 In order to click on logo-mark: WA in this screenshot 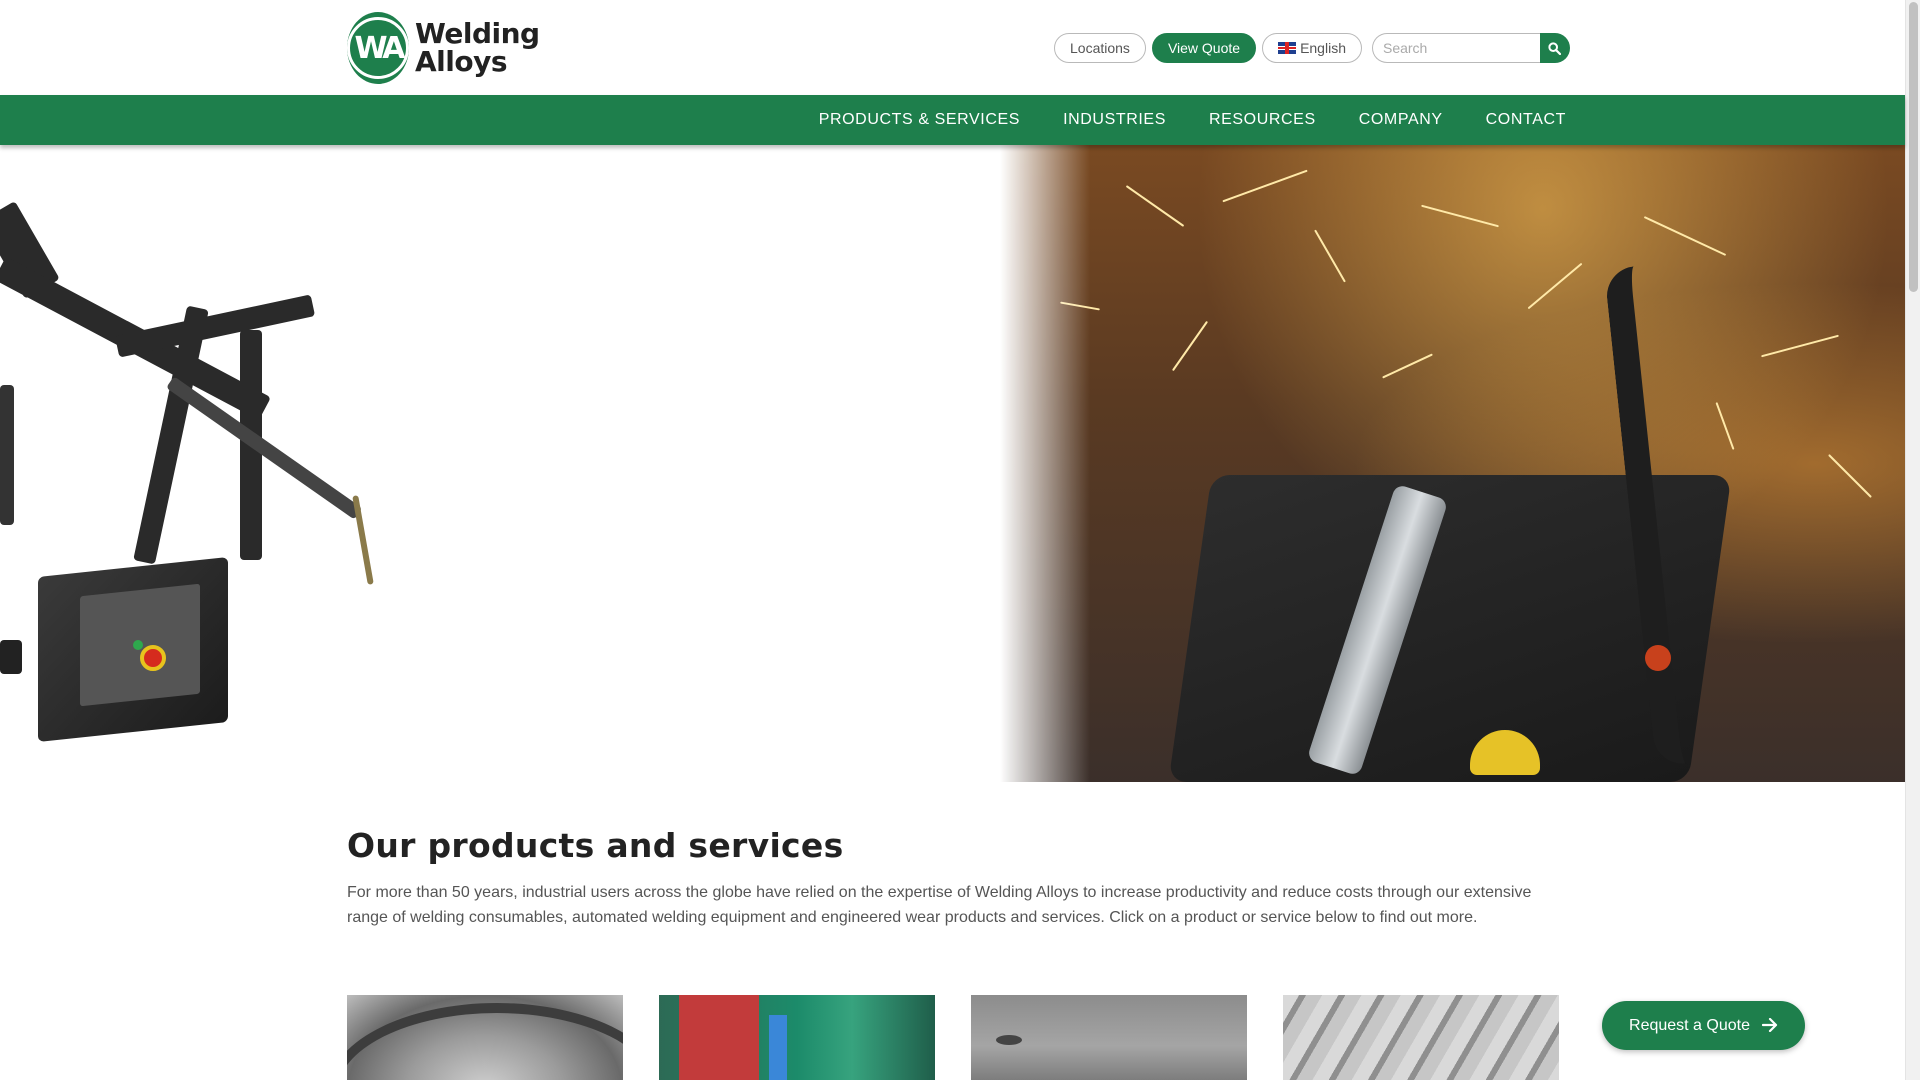, I will do `click(378, 48)`.